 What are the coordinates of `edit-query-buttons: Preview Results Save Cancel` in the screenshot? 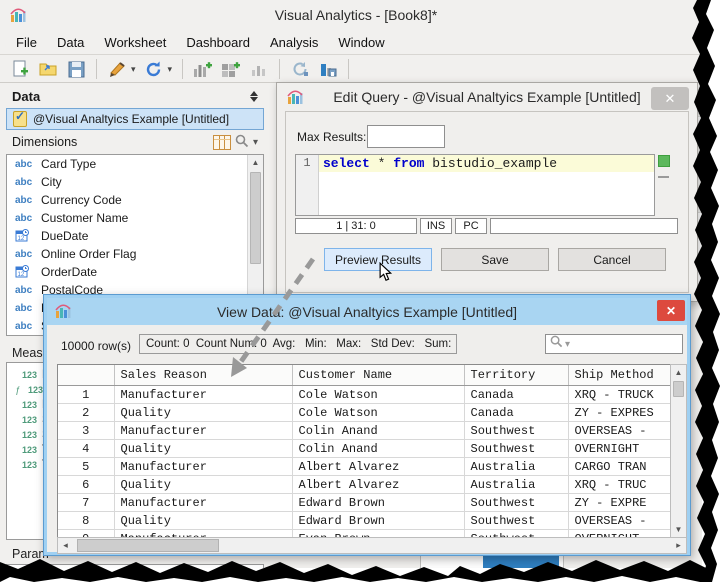 It's located at (487, 259).